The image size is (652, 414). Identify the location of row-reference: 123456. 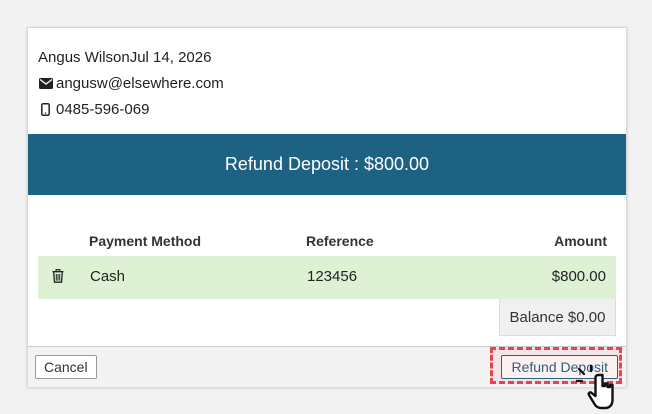
(332, 276).